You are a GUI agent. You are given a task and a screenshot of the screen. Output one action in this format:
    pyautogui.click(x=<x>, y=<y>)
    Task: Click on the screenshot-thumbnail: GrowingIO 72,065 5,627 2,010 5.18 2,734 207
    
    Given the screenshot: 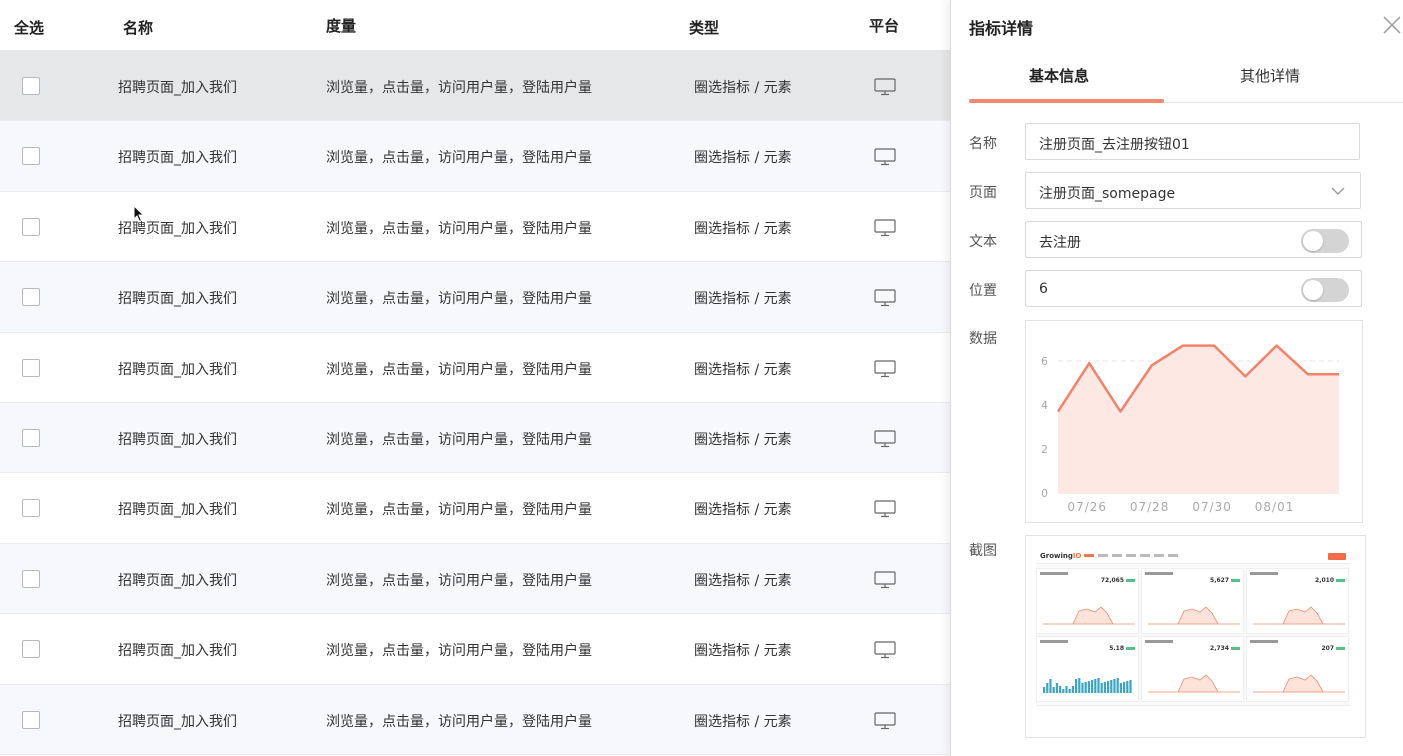 What is the action you would take?
    pyautogui.click(x=1195, y=636)
    